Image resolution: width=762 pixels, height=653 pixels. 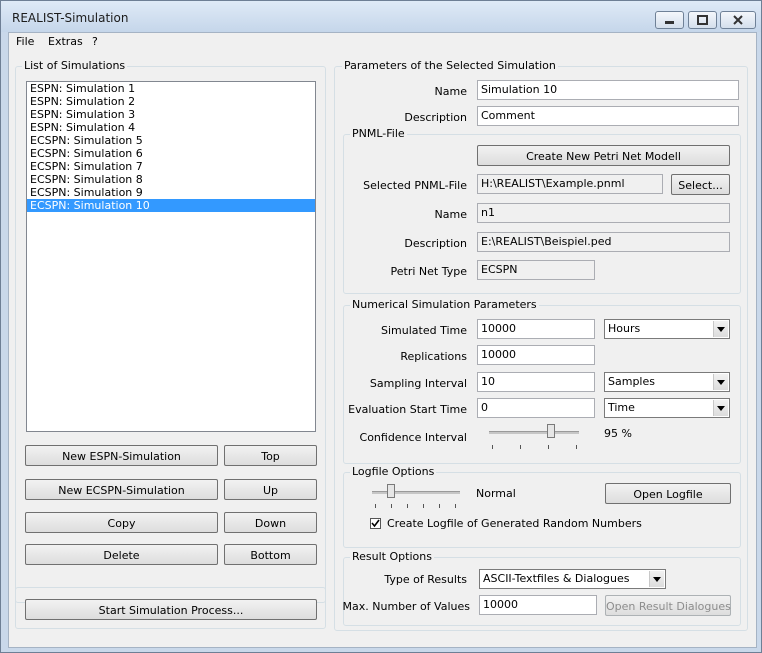 I want to click on max-values-label: Max. Number of Values, so click(x=406, y=606).